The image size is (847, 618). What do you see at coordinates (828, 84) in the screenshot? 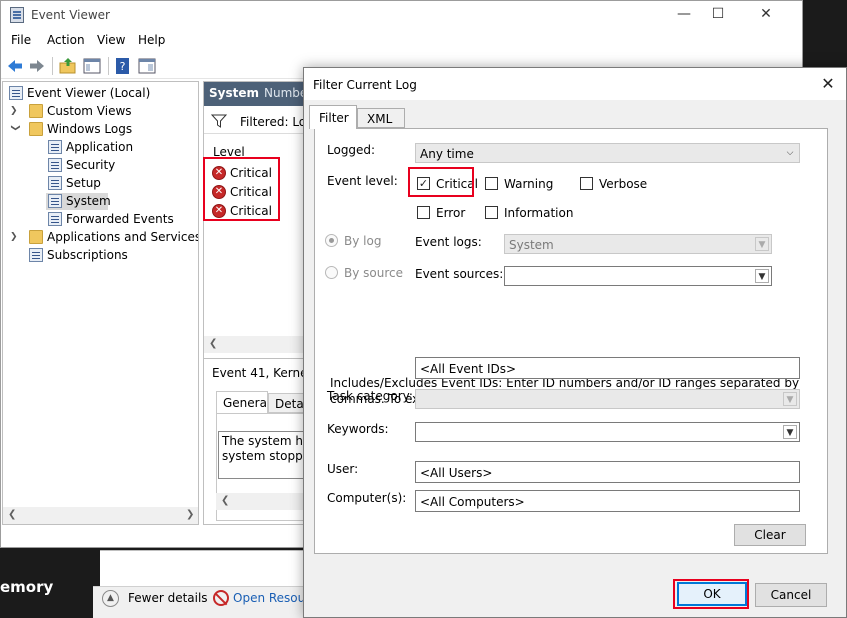
I see `dialog-close-button: ✕` at bounding box center [828, 84].